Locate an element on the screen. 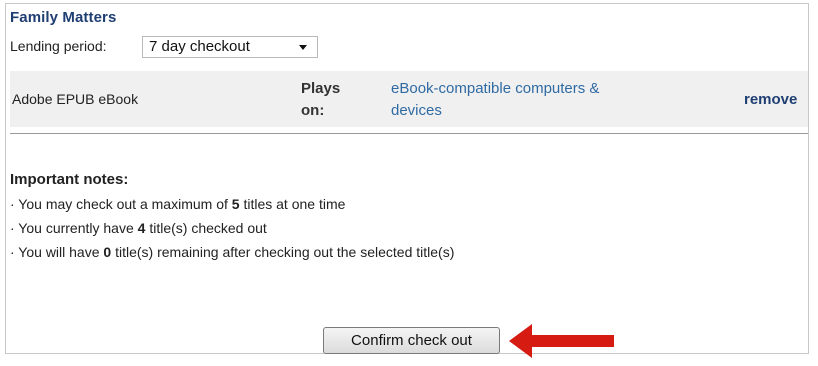 The width and height of the screenshot is (818, 366). plays-on-label: Plays on: is located at coordinates (320, 100).